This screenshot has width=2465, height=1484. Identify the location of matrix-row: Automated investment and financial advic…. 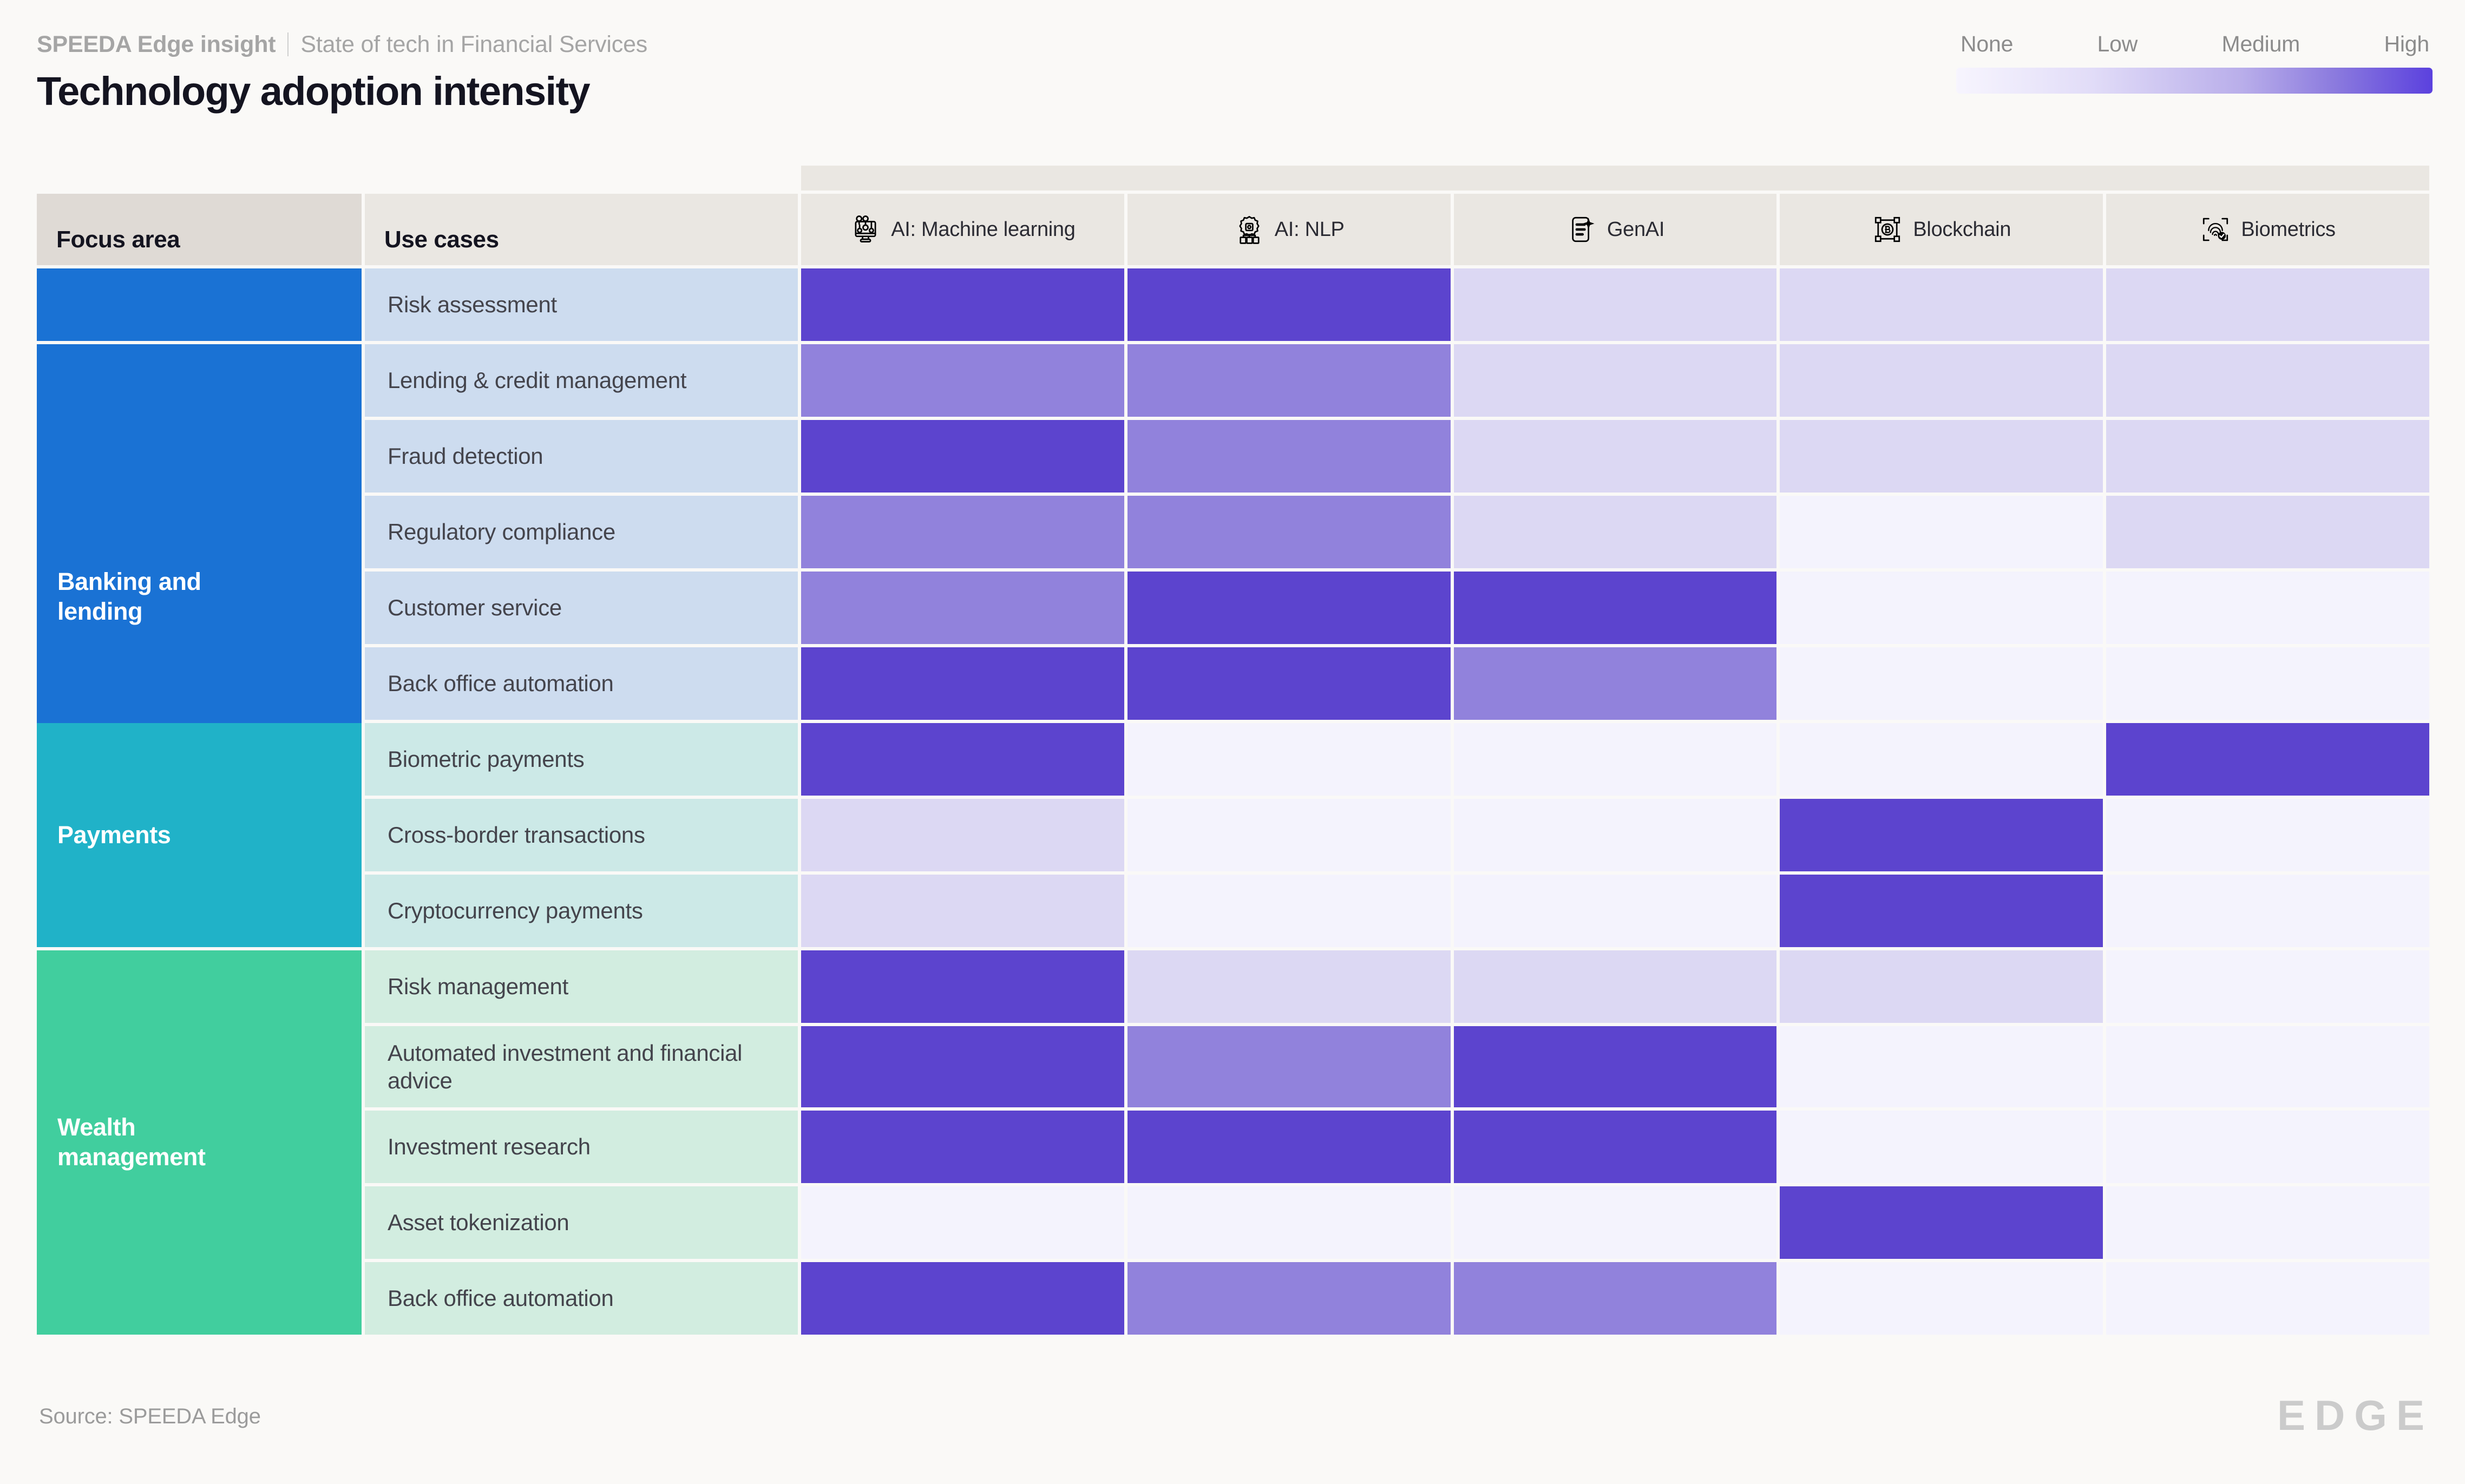
(1233, 1066).